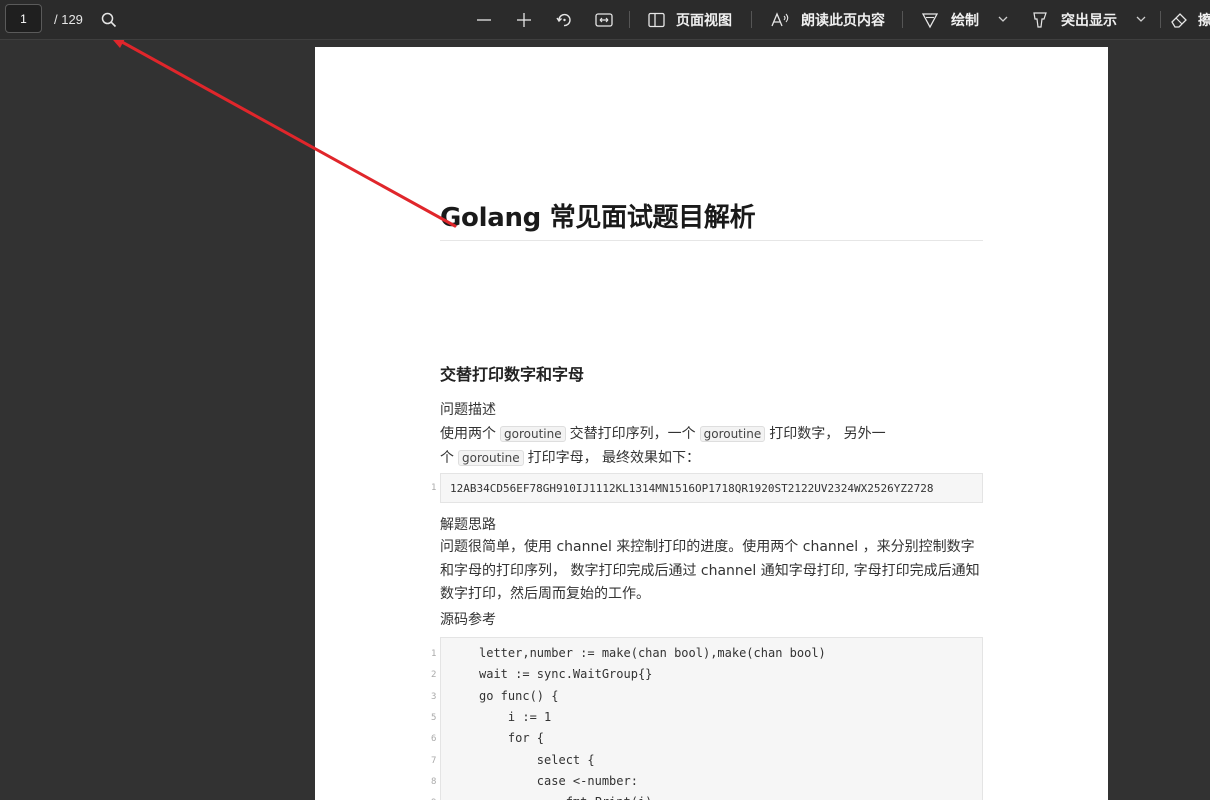 This screenshot has height=800, width=1210. What do you see at coordinates (706, 741) in the screenshot?
I see `code-line: 6 for {` at bounding box center [706, 741].